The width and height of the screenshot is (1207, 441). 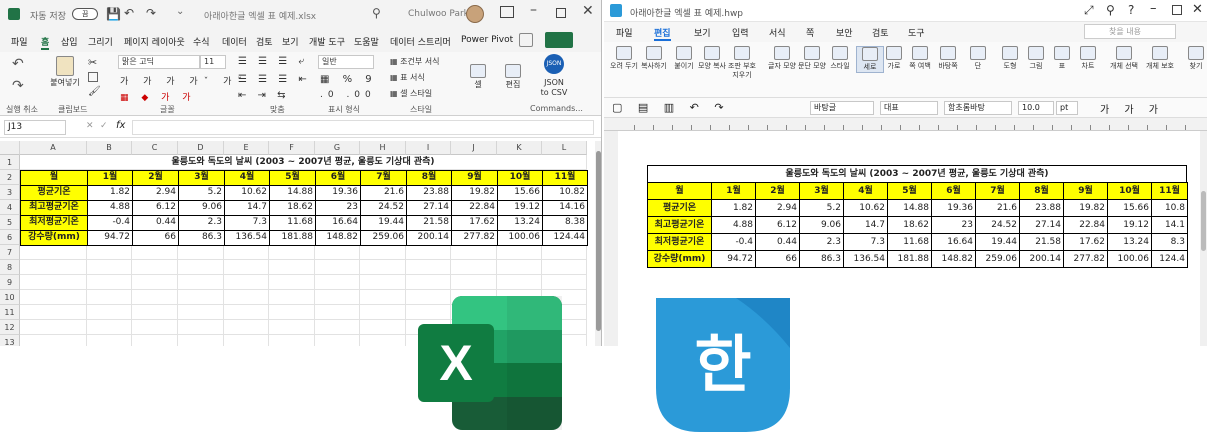 What do you see at coordinates (1129, 191) in the screenshot?
I see `hwp-header-cell: 10월` at bounding box center [1129, 191].